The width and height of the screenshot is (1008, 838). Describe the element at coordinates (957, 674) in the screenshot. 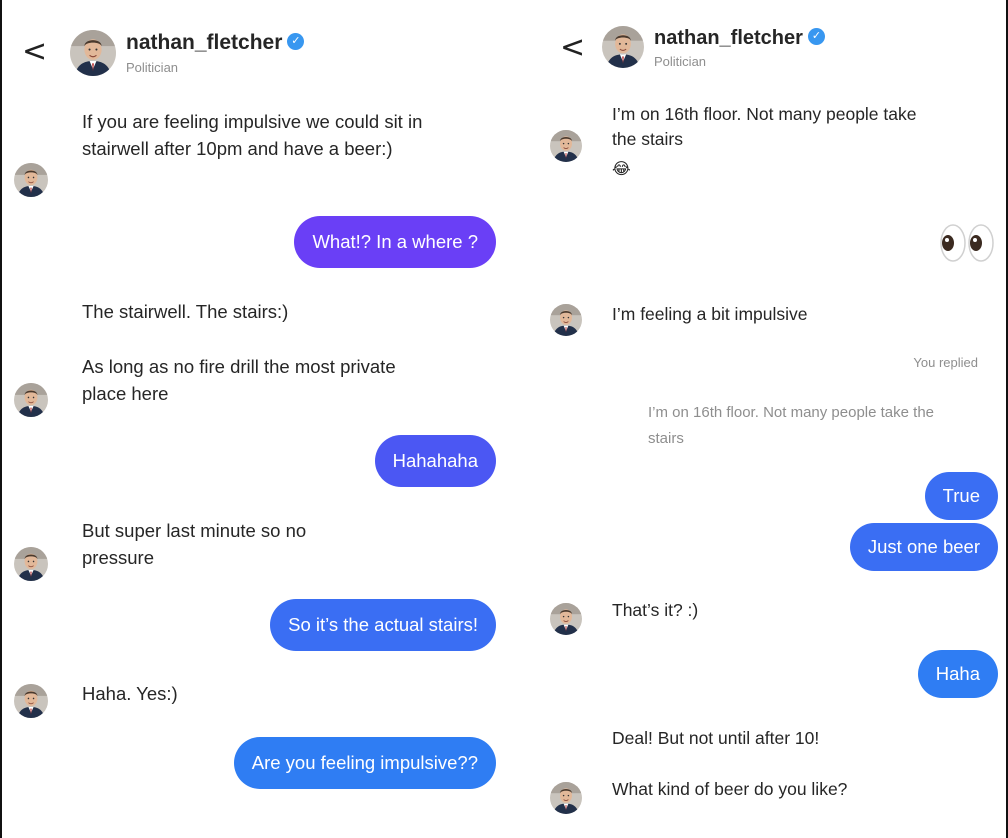

I see `outgoing-message-bubble: Haha` at that location.